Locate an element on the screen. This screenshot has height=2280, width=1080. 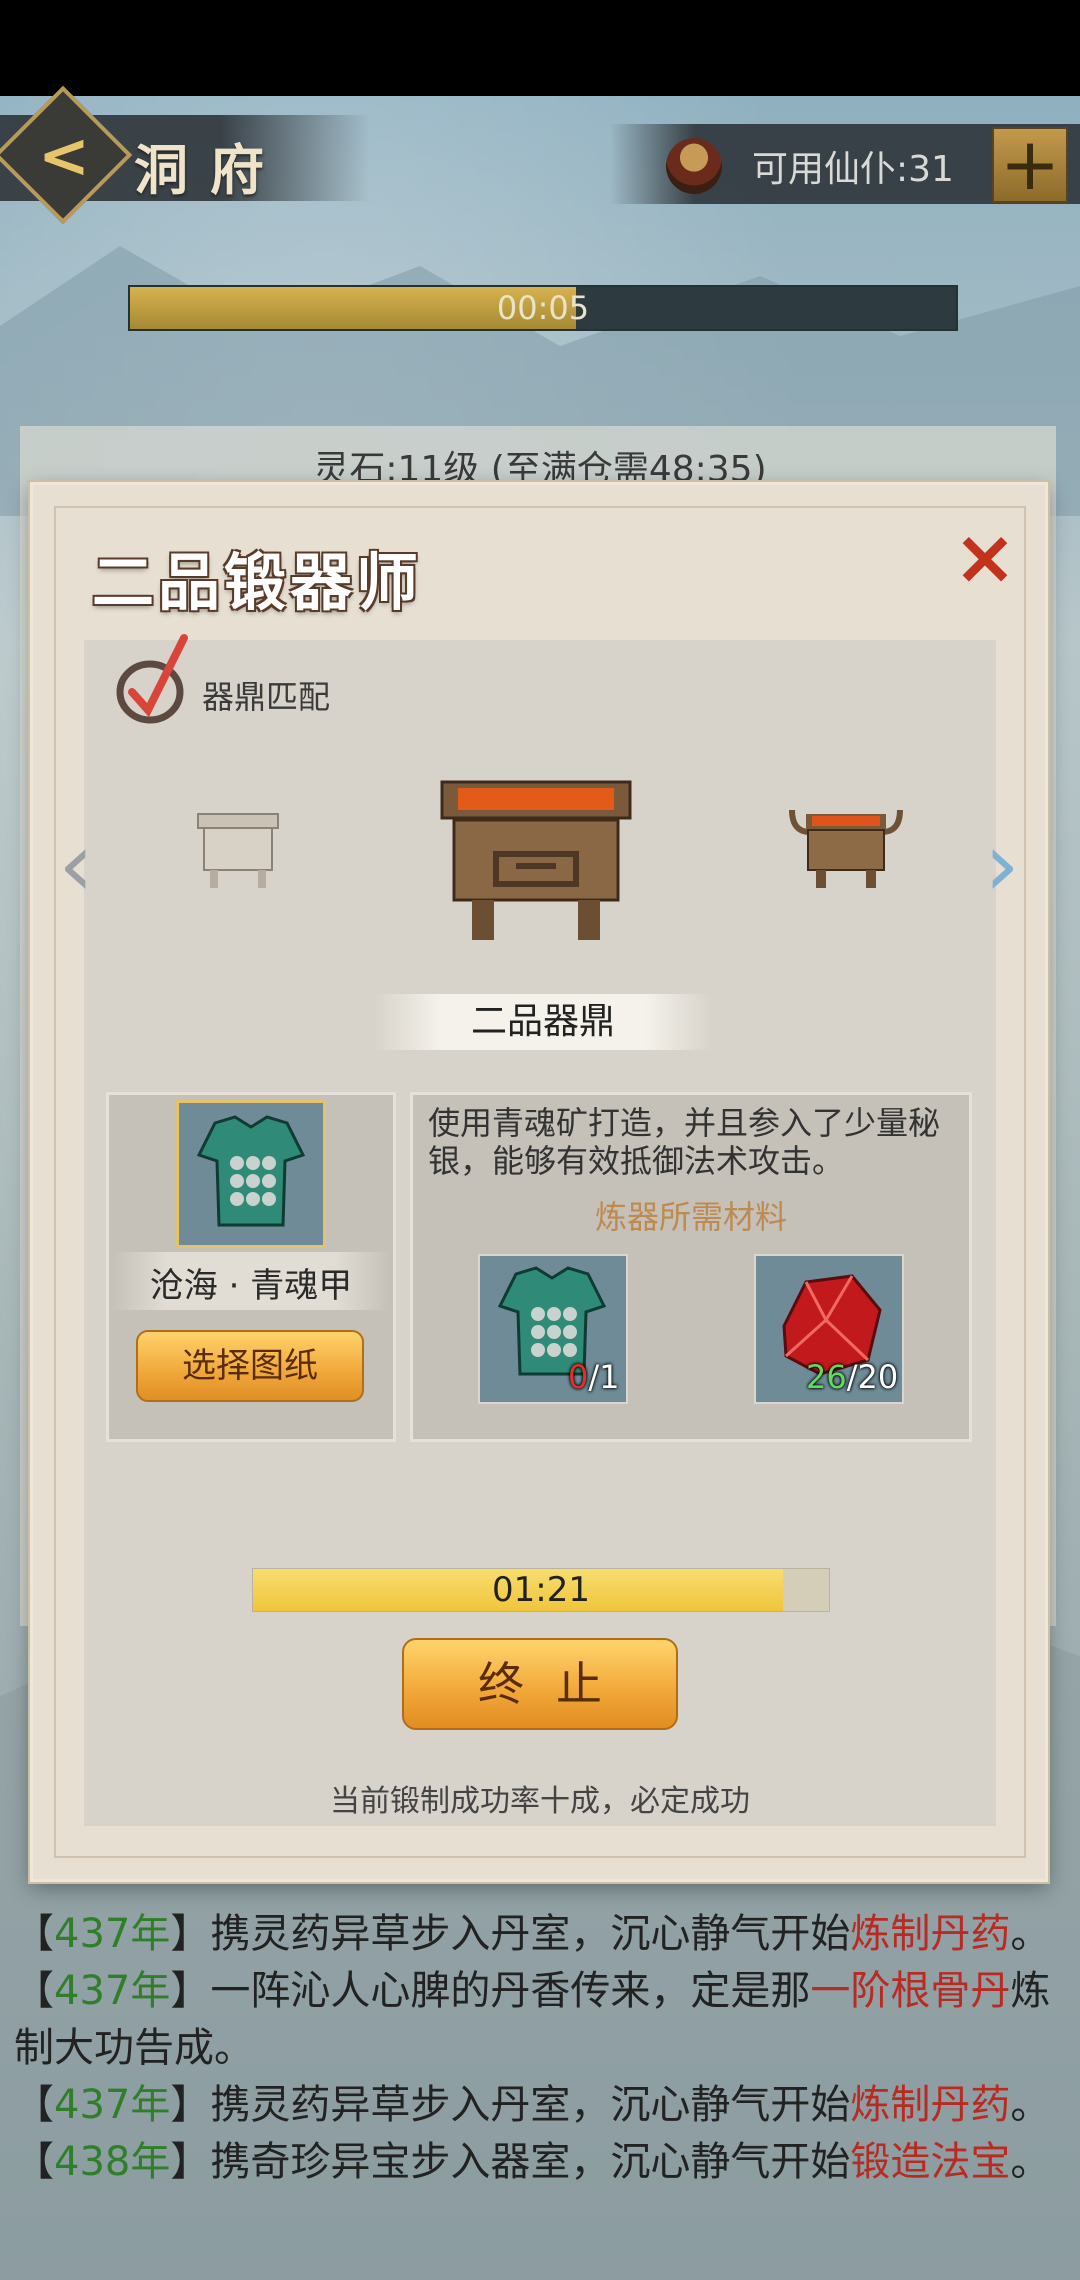
close-icon: × is located at coordinates (985, 557).